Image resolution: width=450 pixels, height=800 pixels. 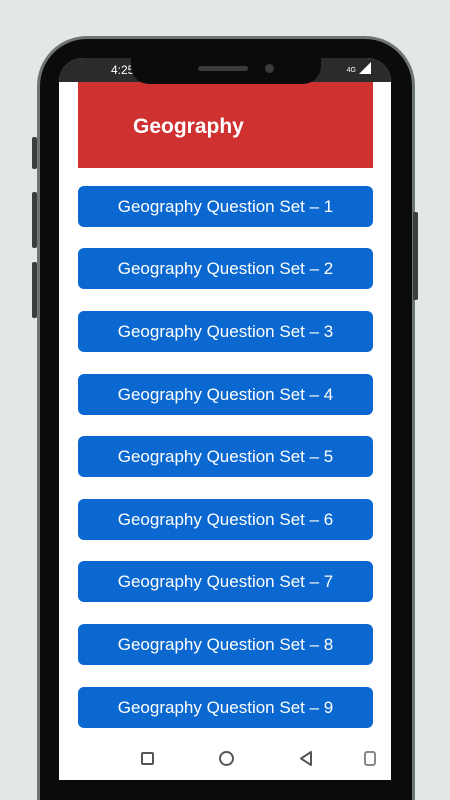 What do you see at coordinates (223, 68) in the screenshot?
I see `speaker-grille` at bounding box center [223, 68].